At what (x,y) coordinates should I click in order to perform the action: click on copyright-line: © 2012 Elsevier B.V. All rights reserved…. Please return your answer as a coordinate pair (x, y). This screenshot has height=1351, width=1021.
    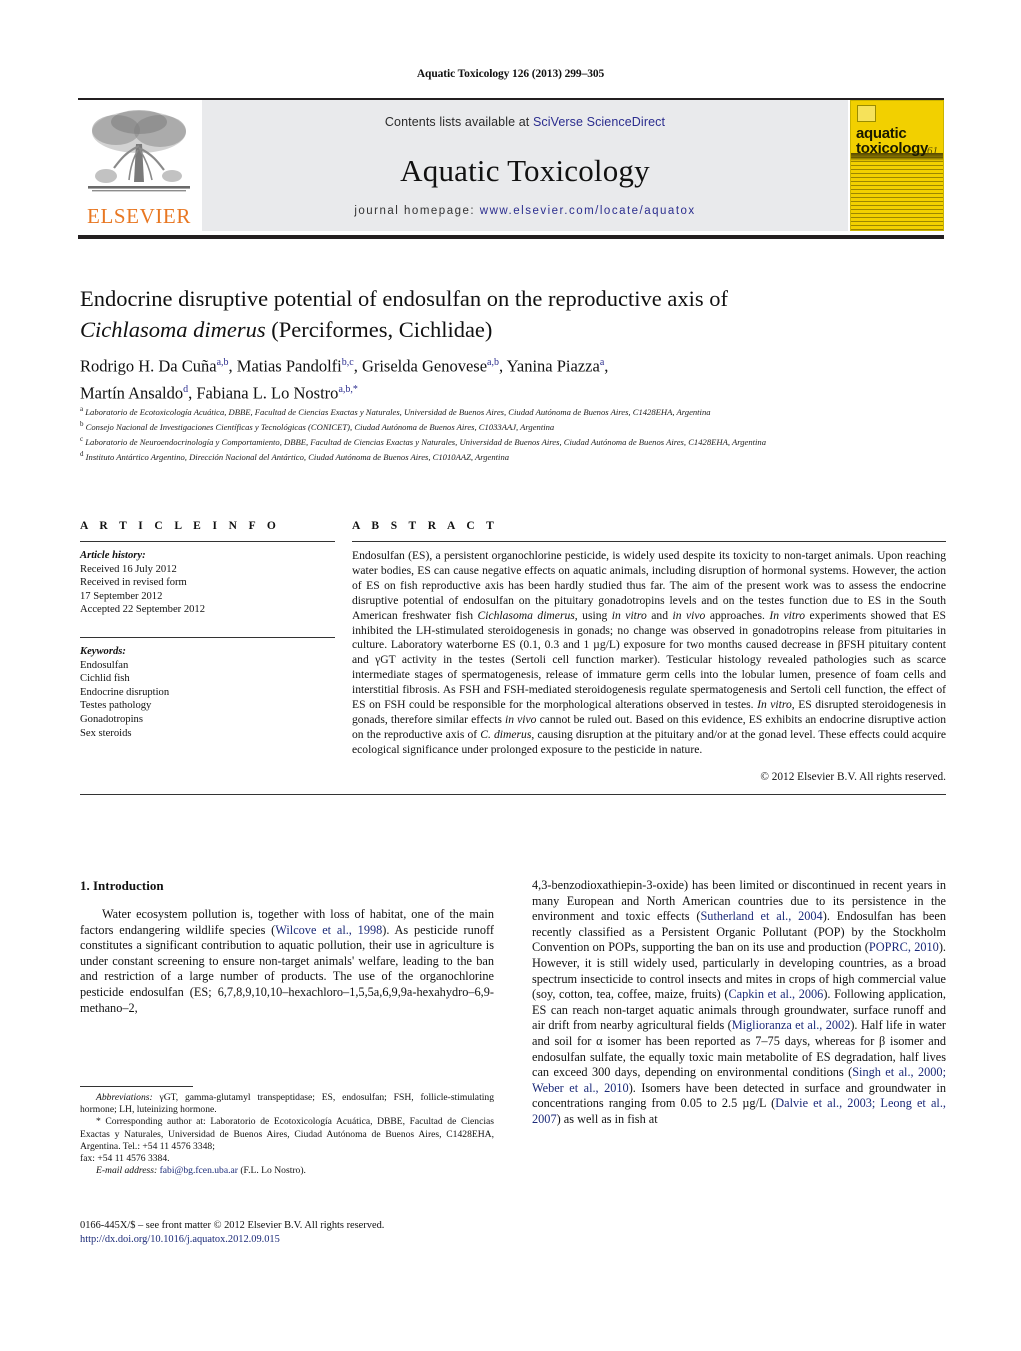
    Looking at the image, I should click on (853, 776).